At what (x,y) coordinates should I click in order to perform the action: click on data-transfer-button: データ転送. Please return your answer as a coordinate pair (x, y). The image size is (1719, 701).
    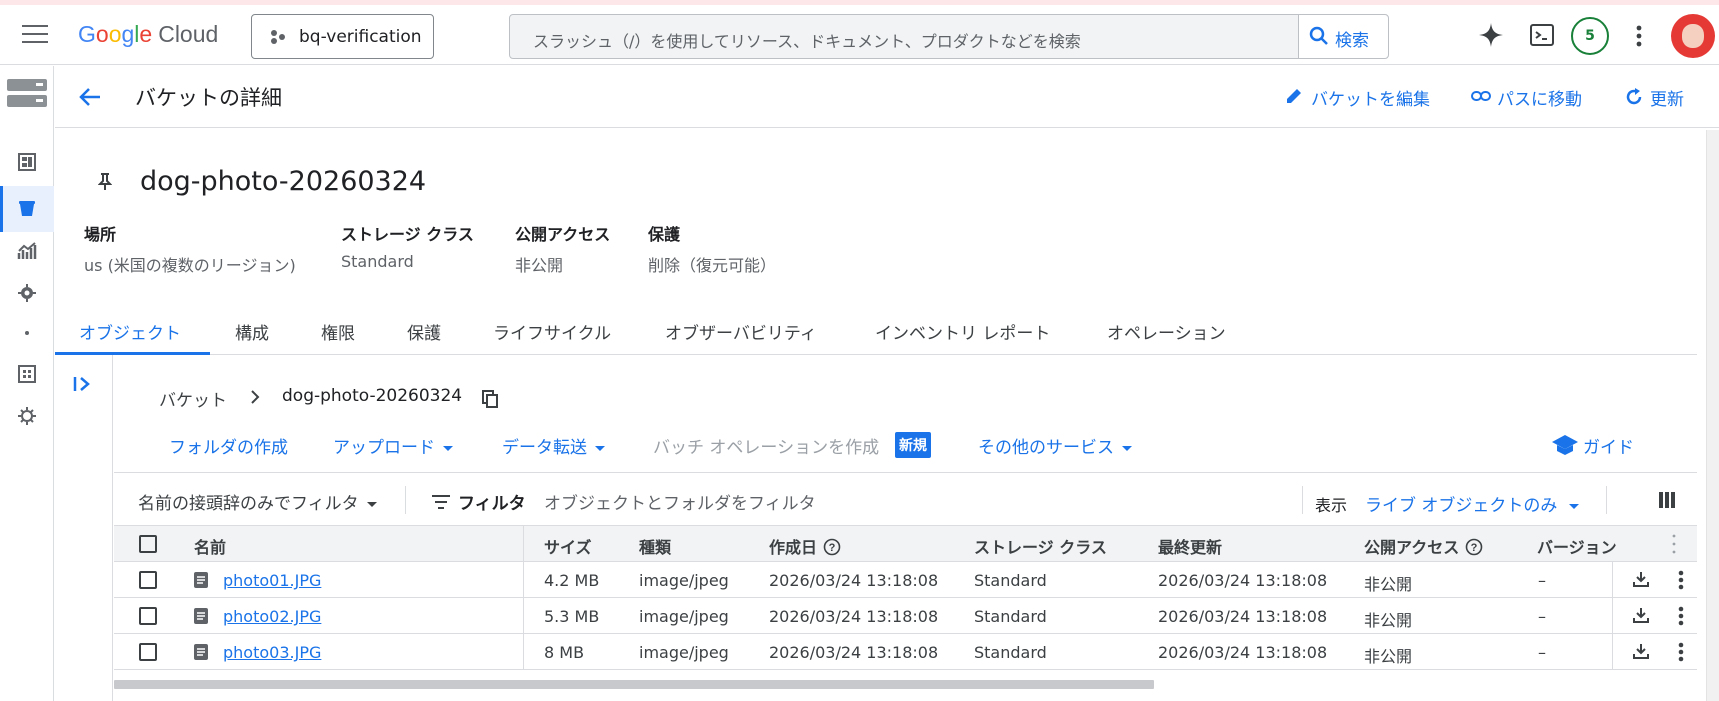
    Looking at the image, I should click on (553, 445).